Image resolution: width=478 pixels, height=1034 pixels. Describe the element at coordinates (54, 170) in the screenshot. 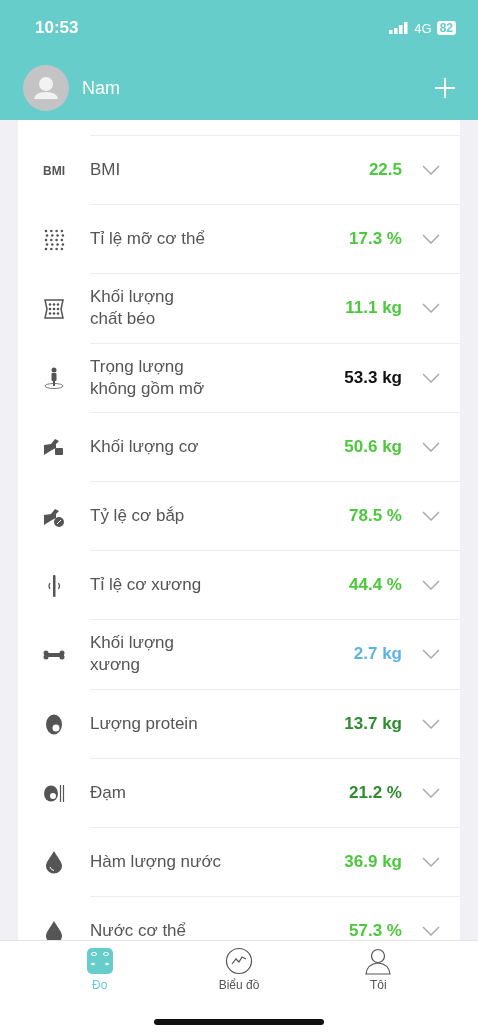

I see `bmi-icon: BMI` at that location.